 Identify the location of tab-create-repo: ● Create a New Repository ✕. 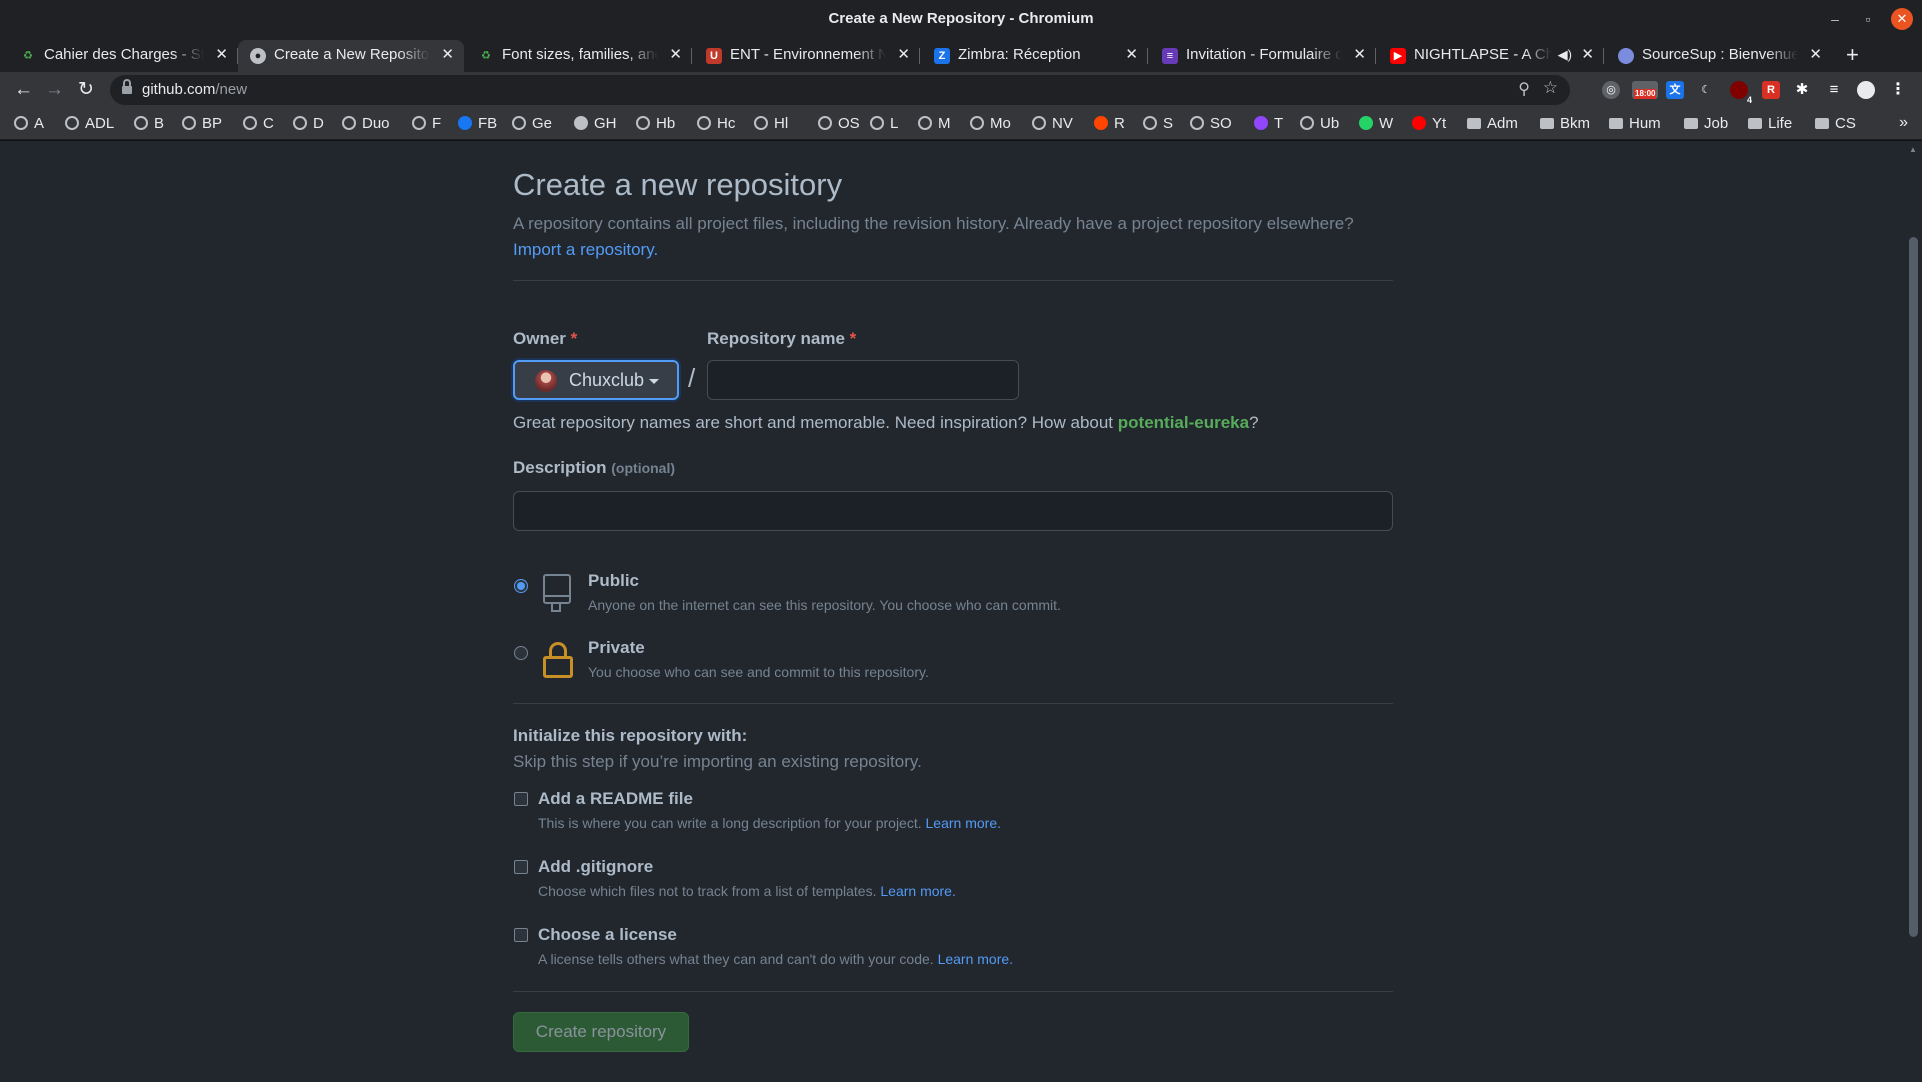
(351, 56).